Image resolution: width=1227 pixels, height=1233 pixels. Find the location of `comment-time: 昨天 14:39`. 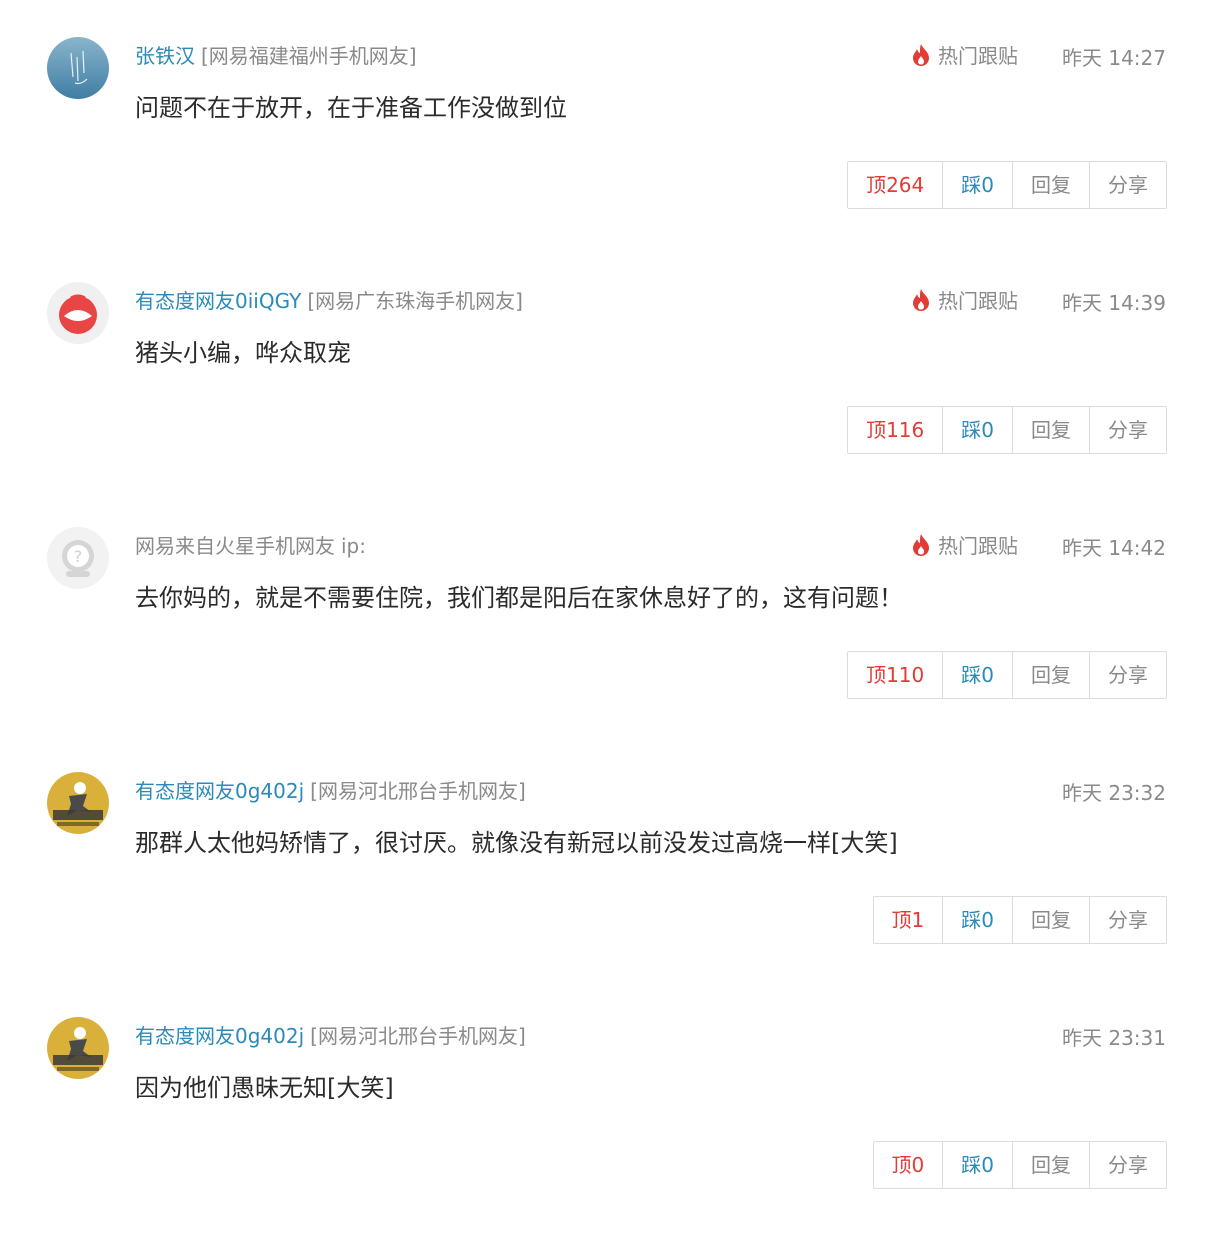

comment-time: 昨天 14:39 is located at coordinates (1114, 303).